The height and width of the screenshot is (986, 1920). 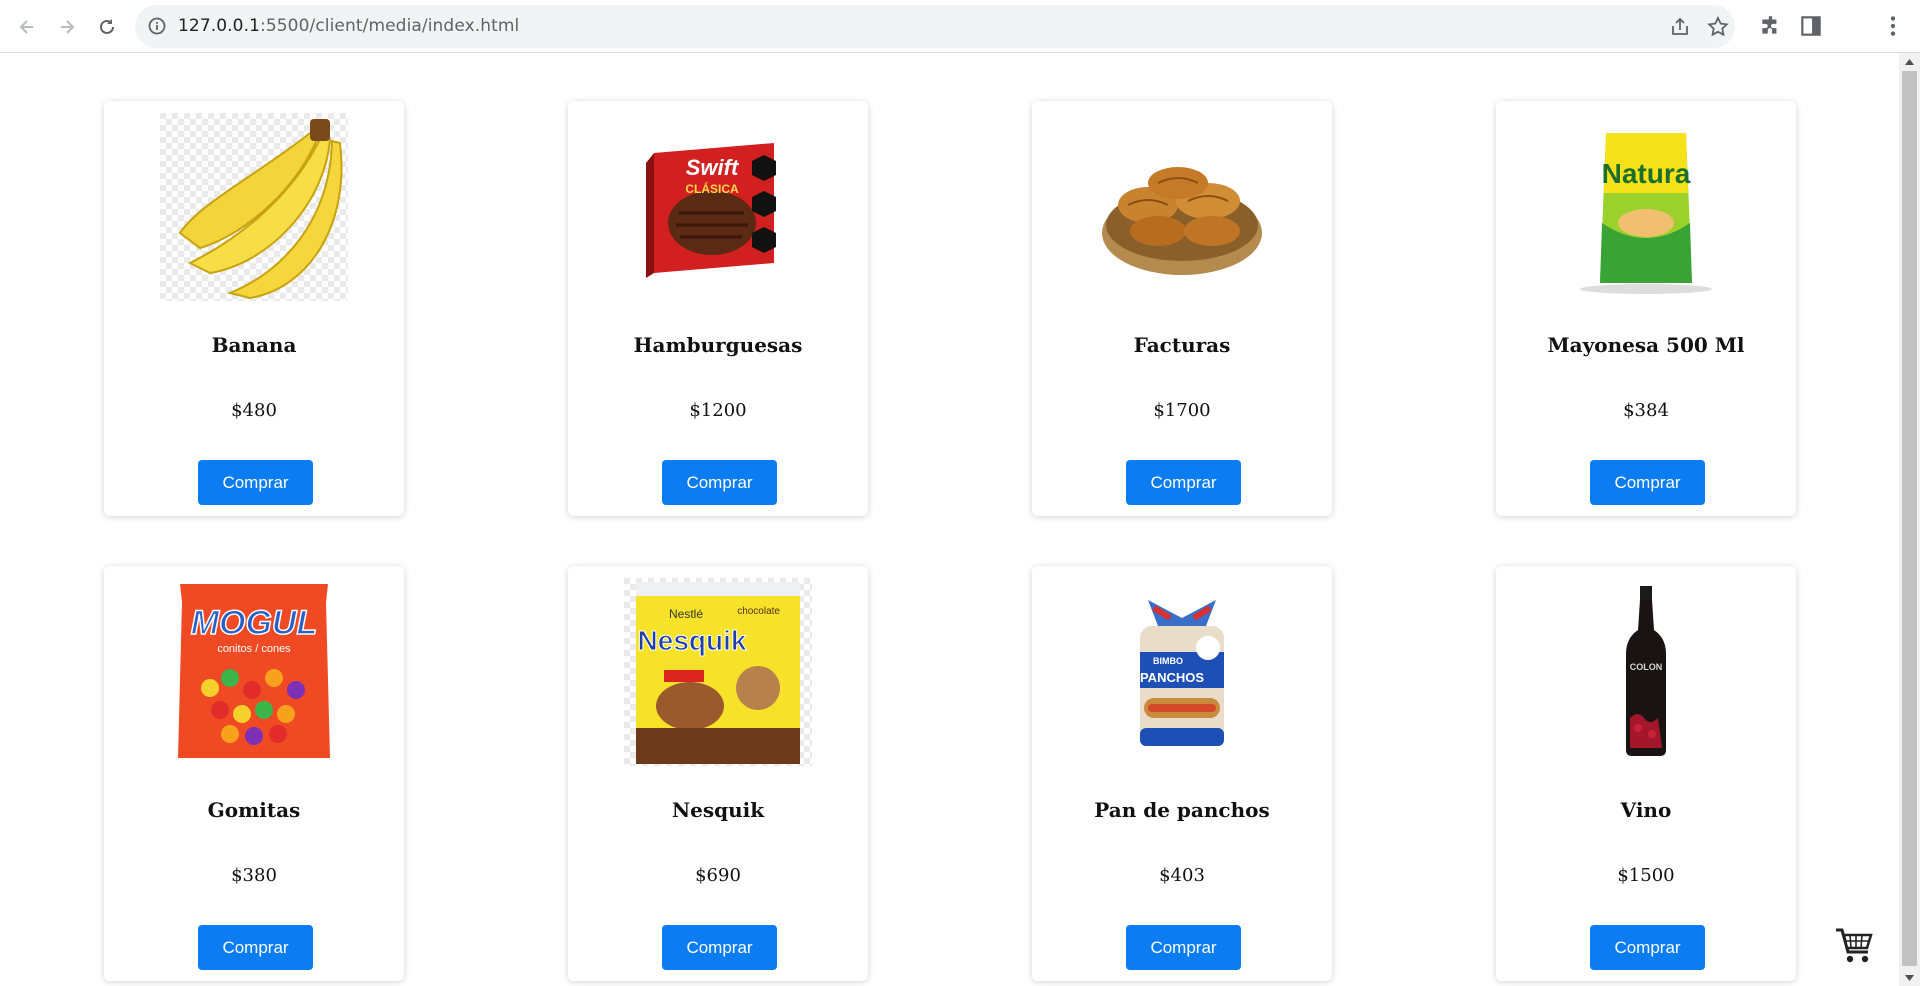 What do you see at coordinates (1646, 308) in the screenshot?
I see `product-card: Natura Mayonesa 500 Ml $384 Comprar` at bounding box center [1646, 308].